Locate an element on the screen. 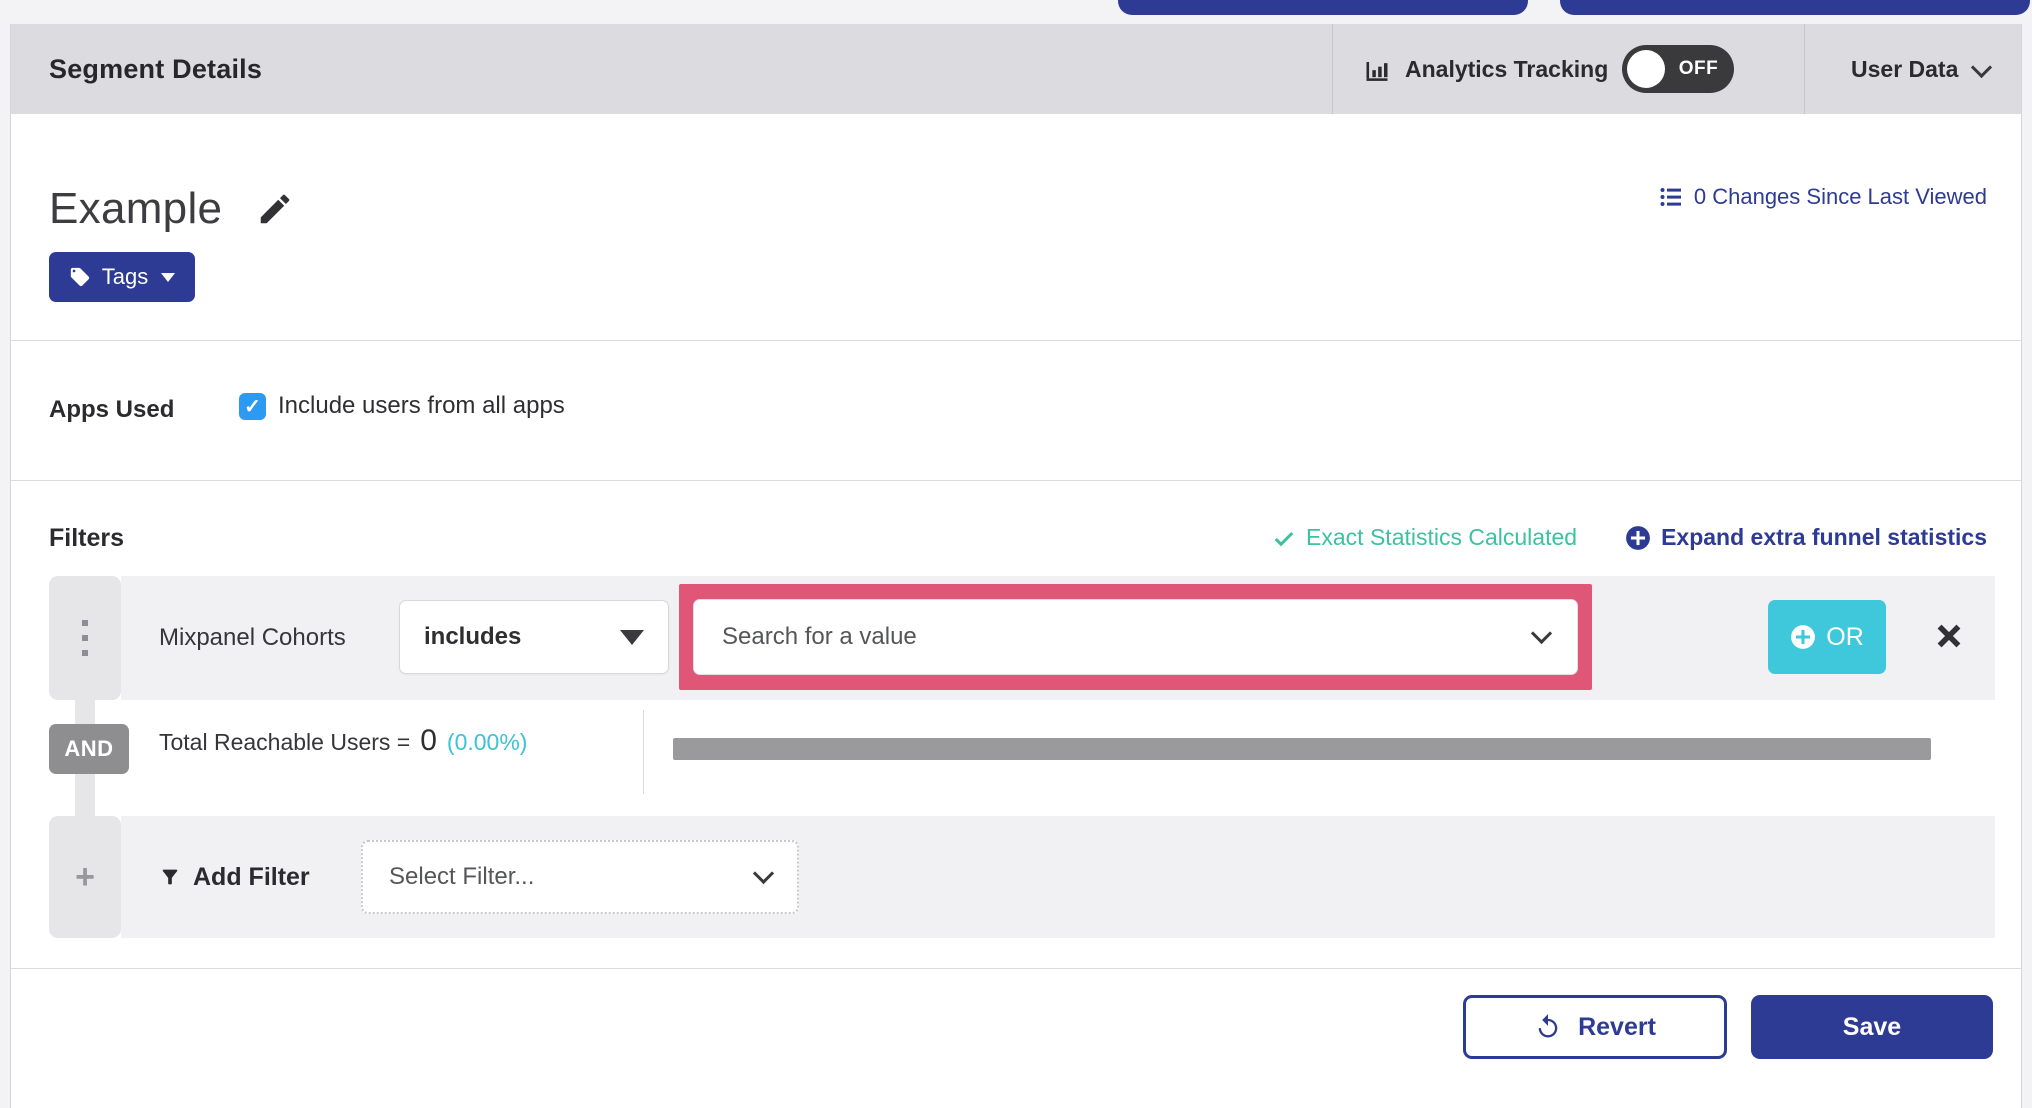 The image size is (2032, 1108). tags-dropdown-button: Tags is located at coordinates (122, 277).